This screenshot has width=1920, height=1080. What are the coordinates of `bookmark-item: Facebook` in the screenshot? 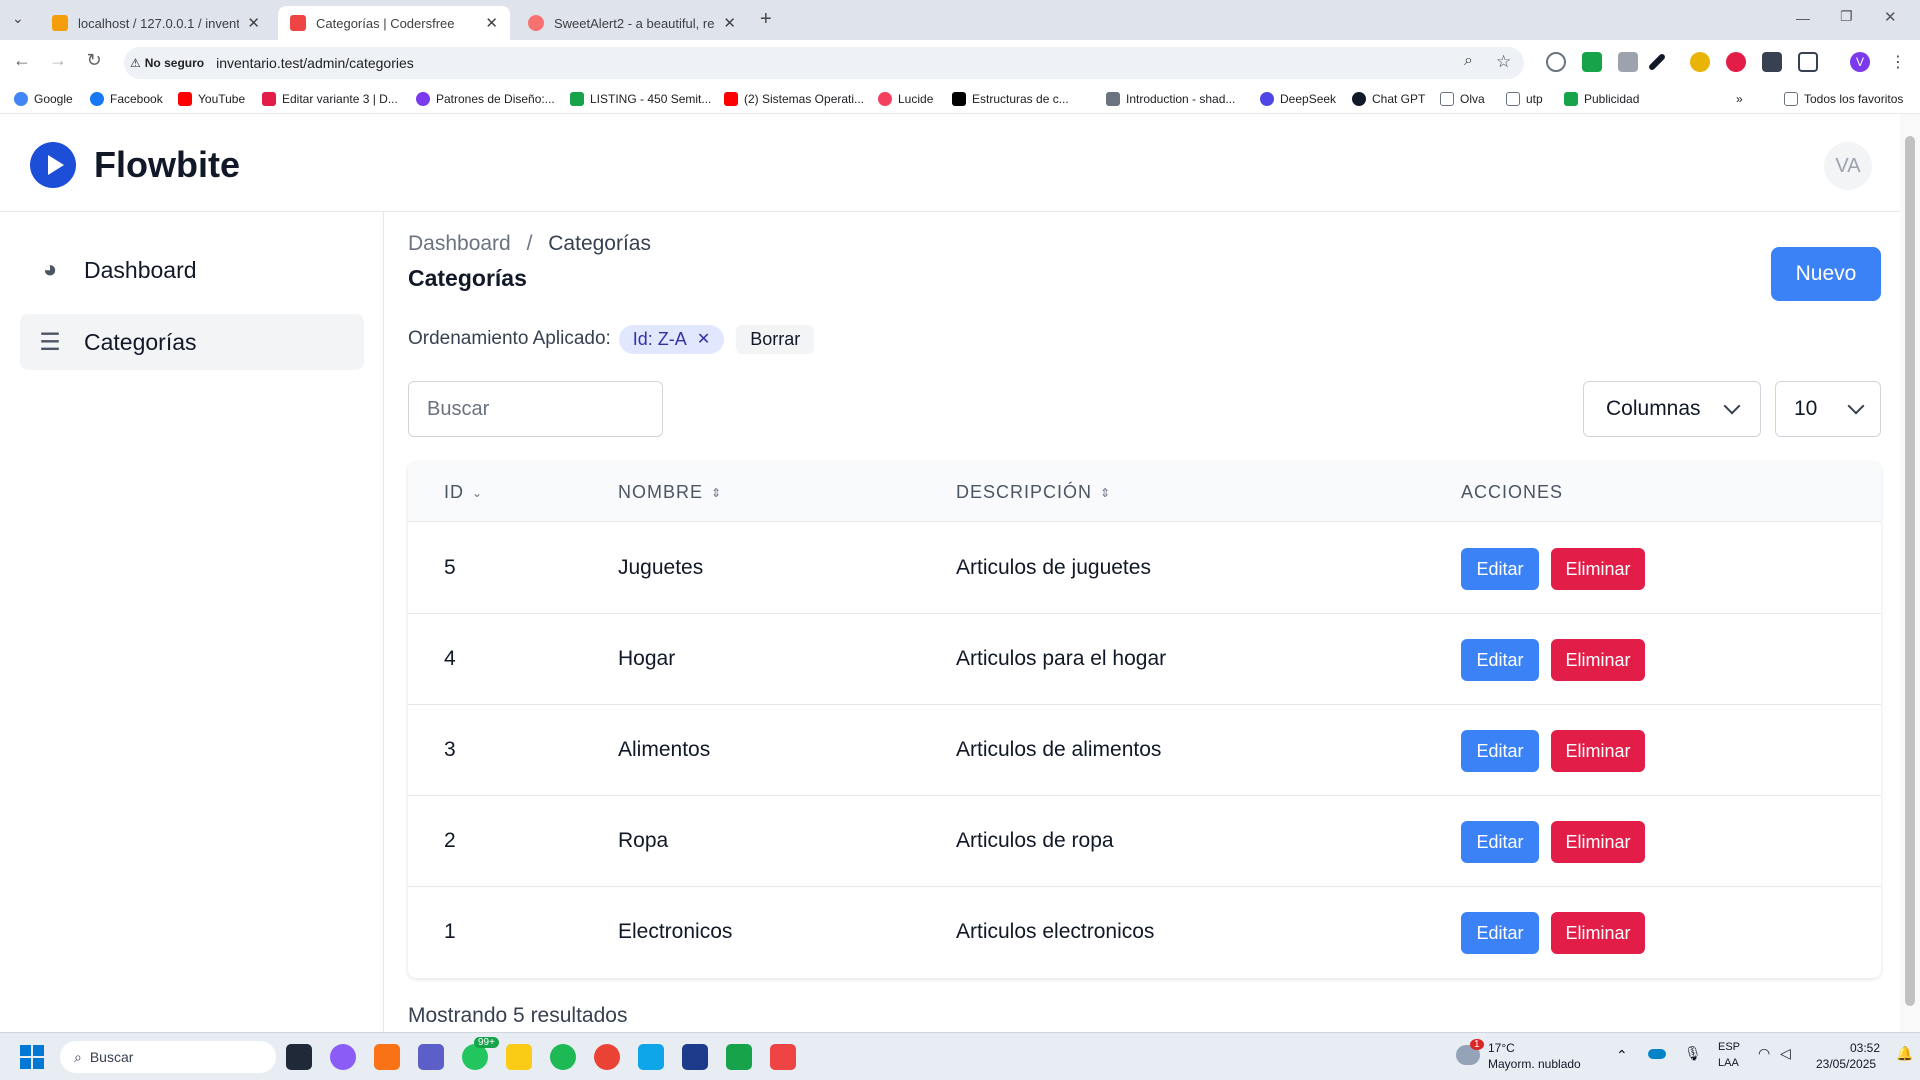 It's located at (126, 99).